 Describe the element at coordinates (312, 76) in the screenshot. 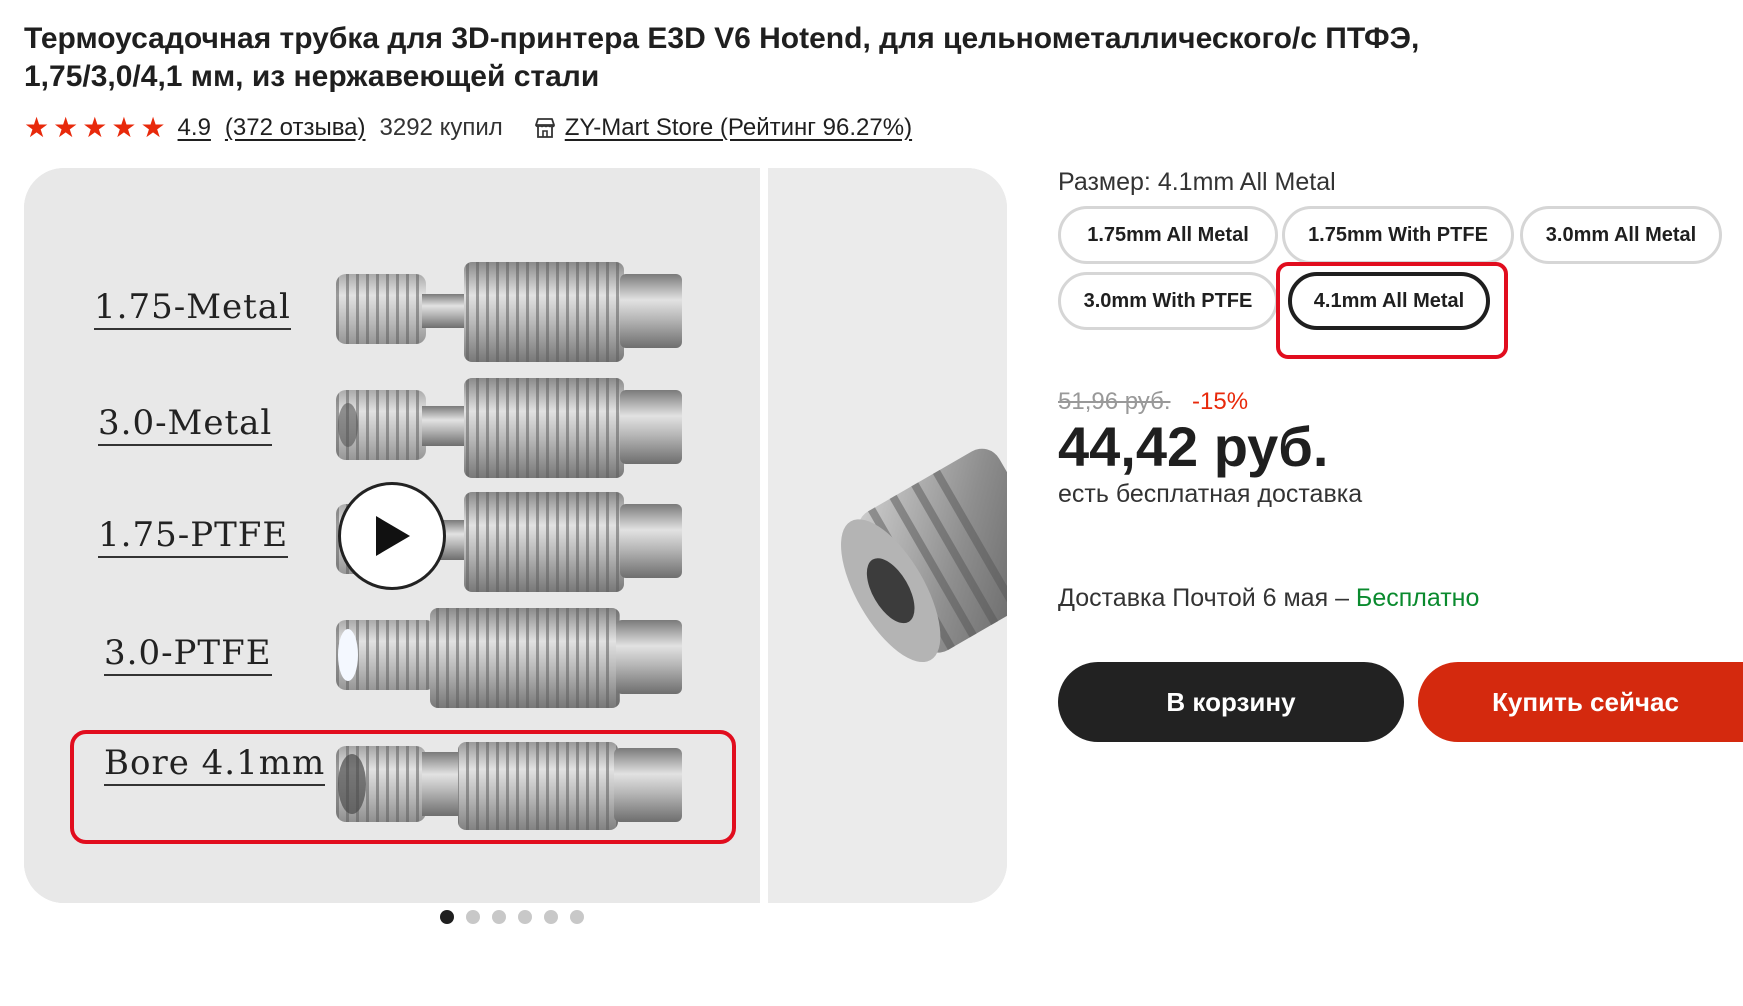

I see `product-title-line2: 1,75/3,0/4,1 мм, из нержавеющей стали` at that location.